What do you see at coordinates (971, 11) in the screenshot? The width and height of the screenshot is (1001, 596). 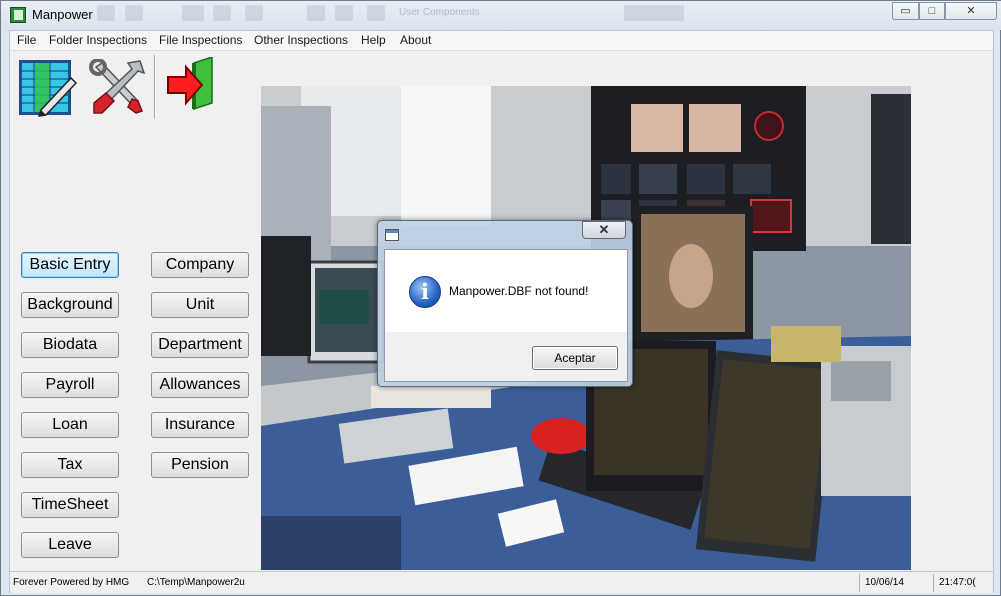 I see `close-window-button: ✕` at bounding box center [971, 11].